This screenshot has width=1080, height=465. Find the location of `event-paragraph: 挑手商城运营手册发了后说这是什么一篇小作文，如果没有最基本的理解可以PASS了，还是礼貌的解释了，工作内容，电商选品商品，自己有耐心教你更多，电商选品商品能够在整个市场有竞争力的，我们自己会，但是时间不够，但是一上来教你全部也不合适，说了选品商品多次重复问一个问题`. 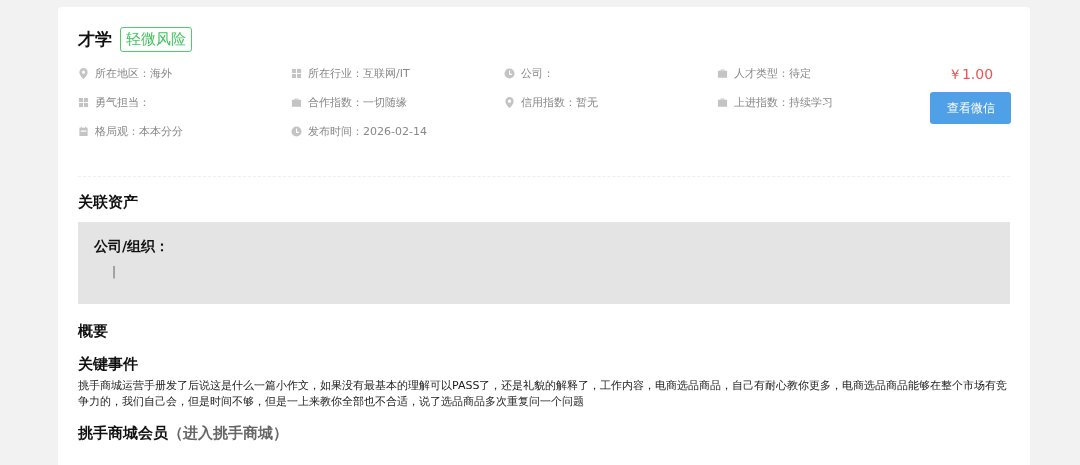

event-paragraph: 挑手商城运营手册发了后说这是什么一篇小作文，如果没有最基本的理解可以PASS了，还是礼貌的解释了，工作内容，电商选品商品，自己有耐心教你更多，电商选品商品能够在整个市场有竞争力的，我们自己会，但是时间不够，但是一上来教你全部也不合适，说了选品商品多次重复问一个问题 is located at coordinates (543, 394).